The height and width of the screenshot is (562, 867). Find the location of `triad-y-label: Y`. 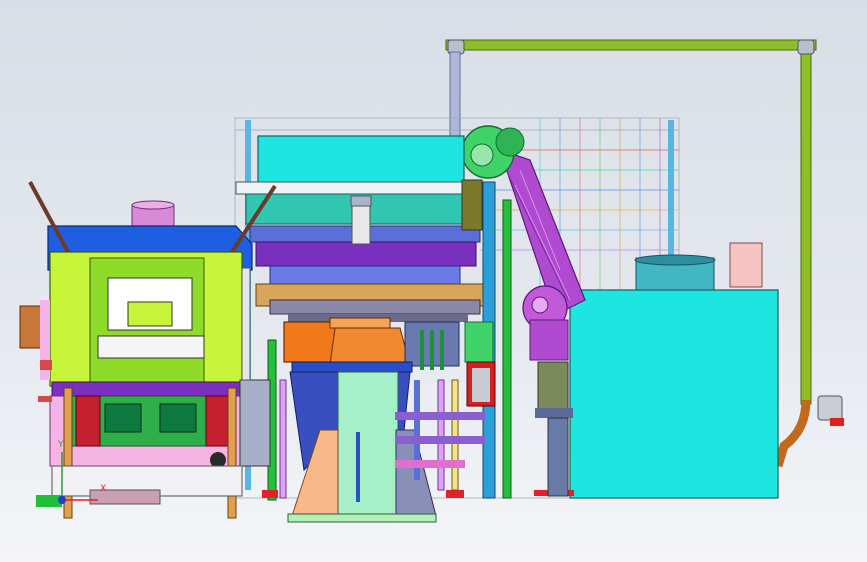

triad-y-label: Y is located at coordinates (61, 445).